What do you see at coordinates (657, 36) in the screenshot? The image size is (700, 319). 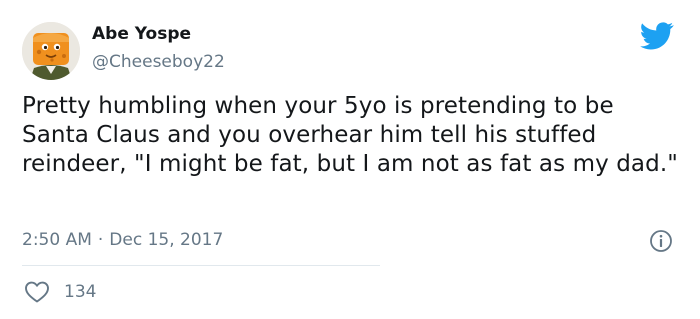 I see `twitter-bird-icon` at bounding box center [657, 36].